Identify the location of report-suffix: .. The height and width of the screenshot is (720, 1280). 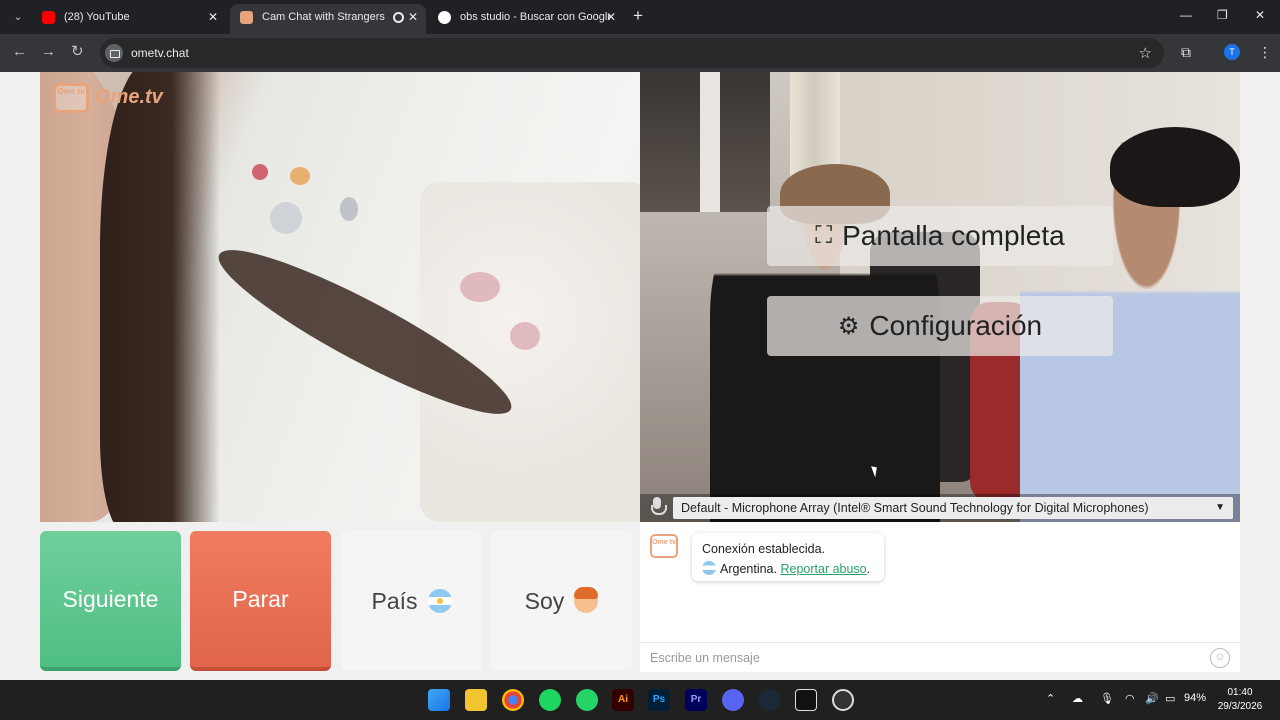
(868, 569).